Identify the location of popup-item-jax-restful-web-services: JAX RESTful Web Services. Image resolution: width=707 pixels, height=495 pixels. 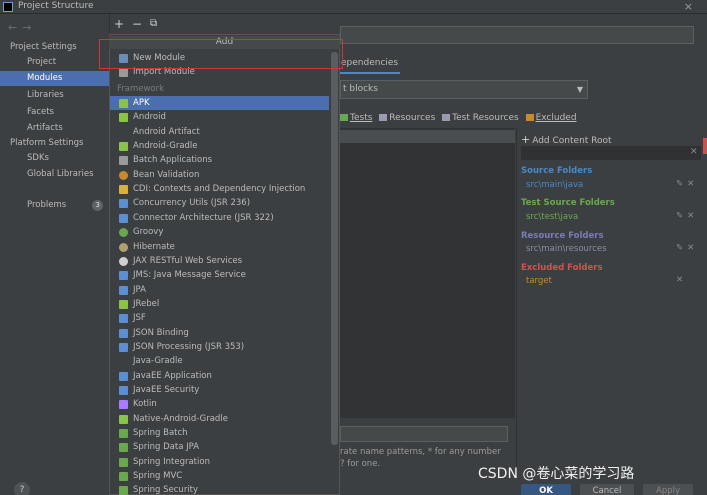
(219, 261).